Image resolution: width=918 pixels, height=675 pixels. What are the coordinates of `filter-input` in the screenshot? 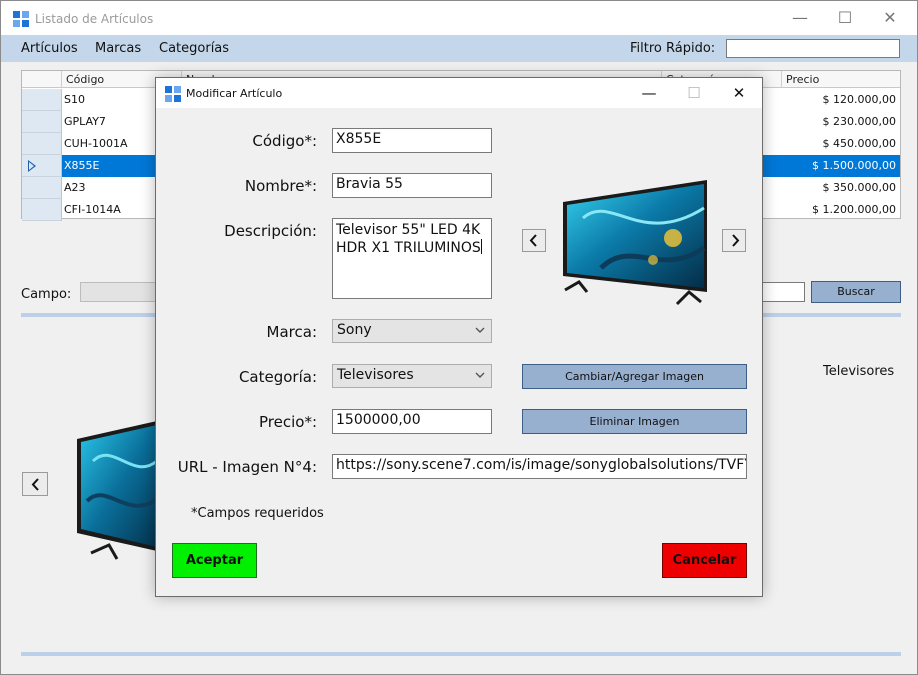 It's located at (813, 48).